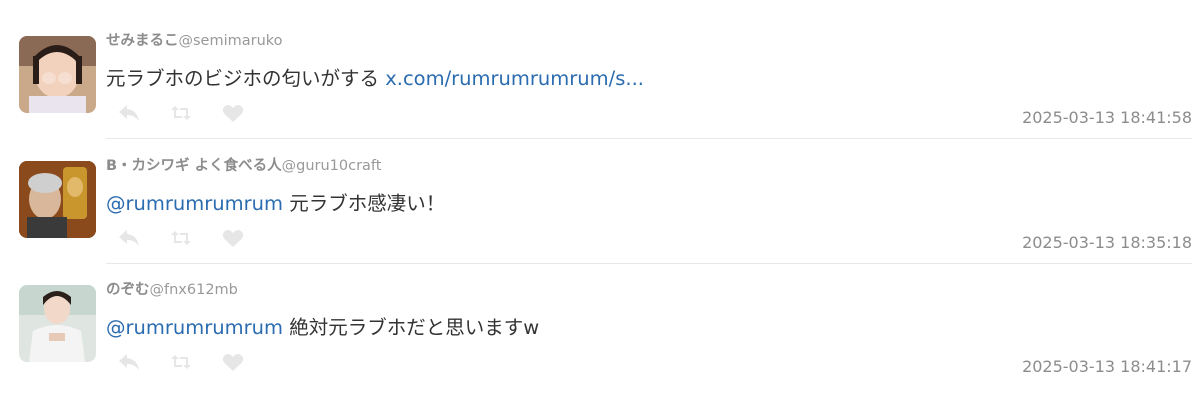 Image resolution: width=1200 pixels, height=404 pixels. What do you see at coordinates (142, 41) in the screenshot?
I see `display-name: せみまるこ` at bounding box center [142, 41].